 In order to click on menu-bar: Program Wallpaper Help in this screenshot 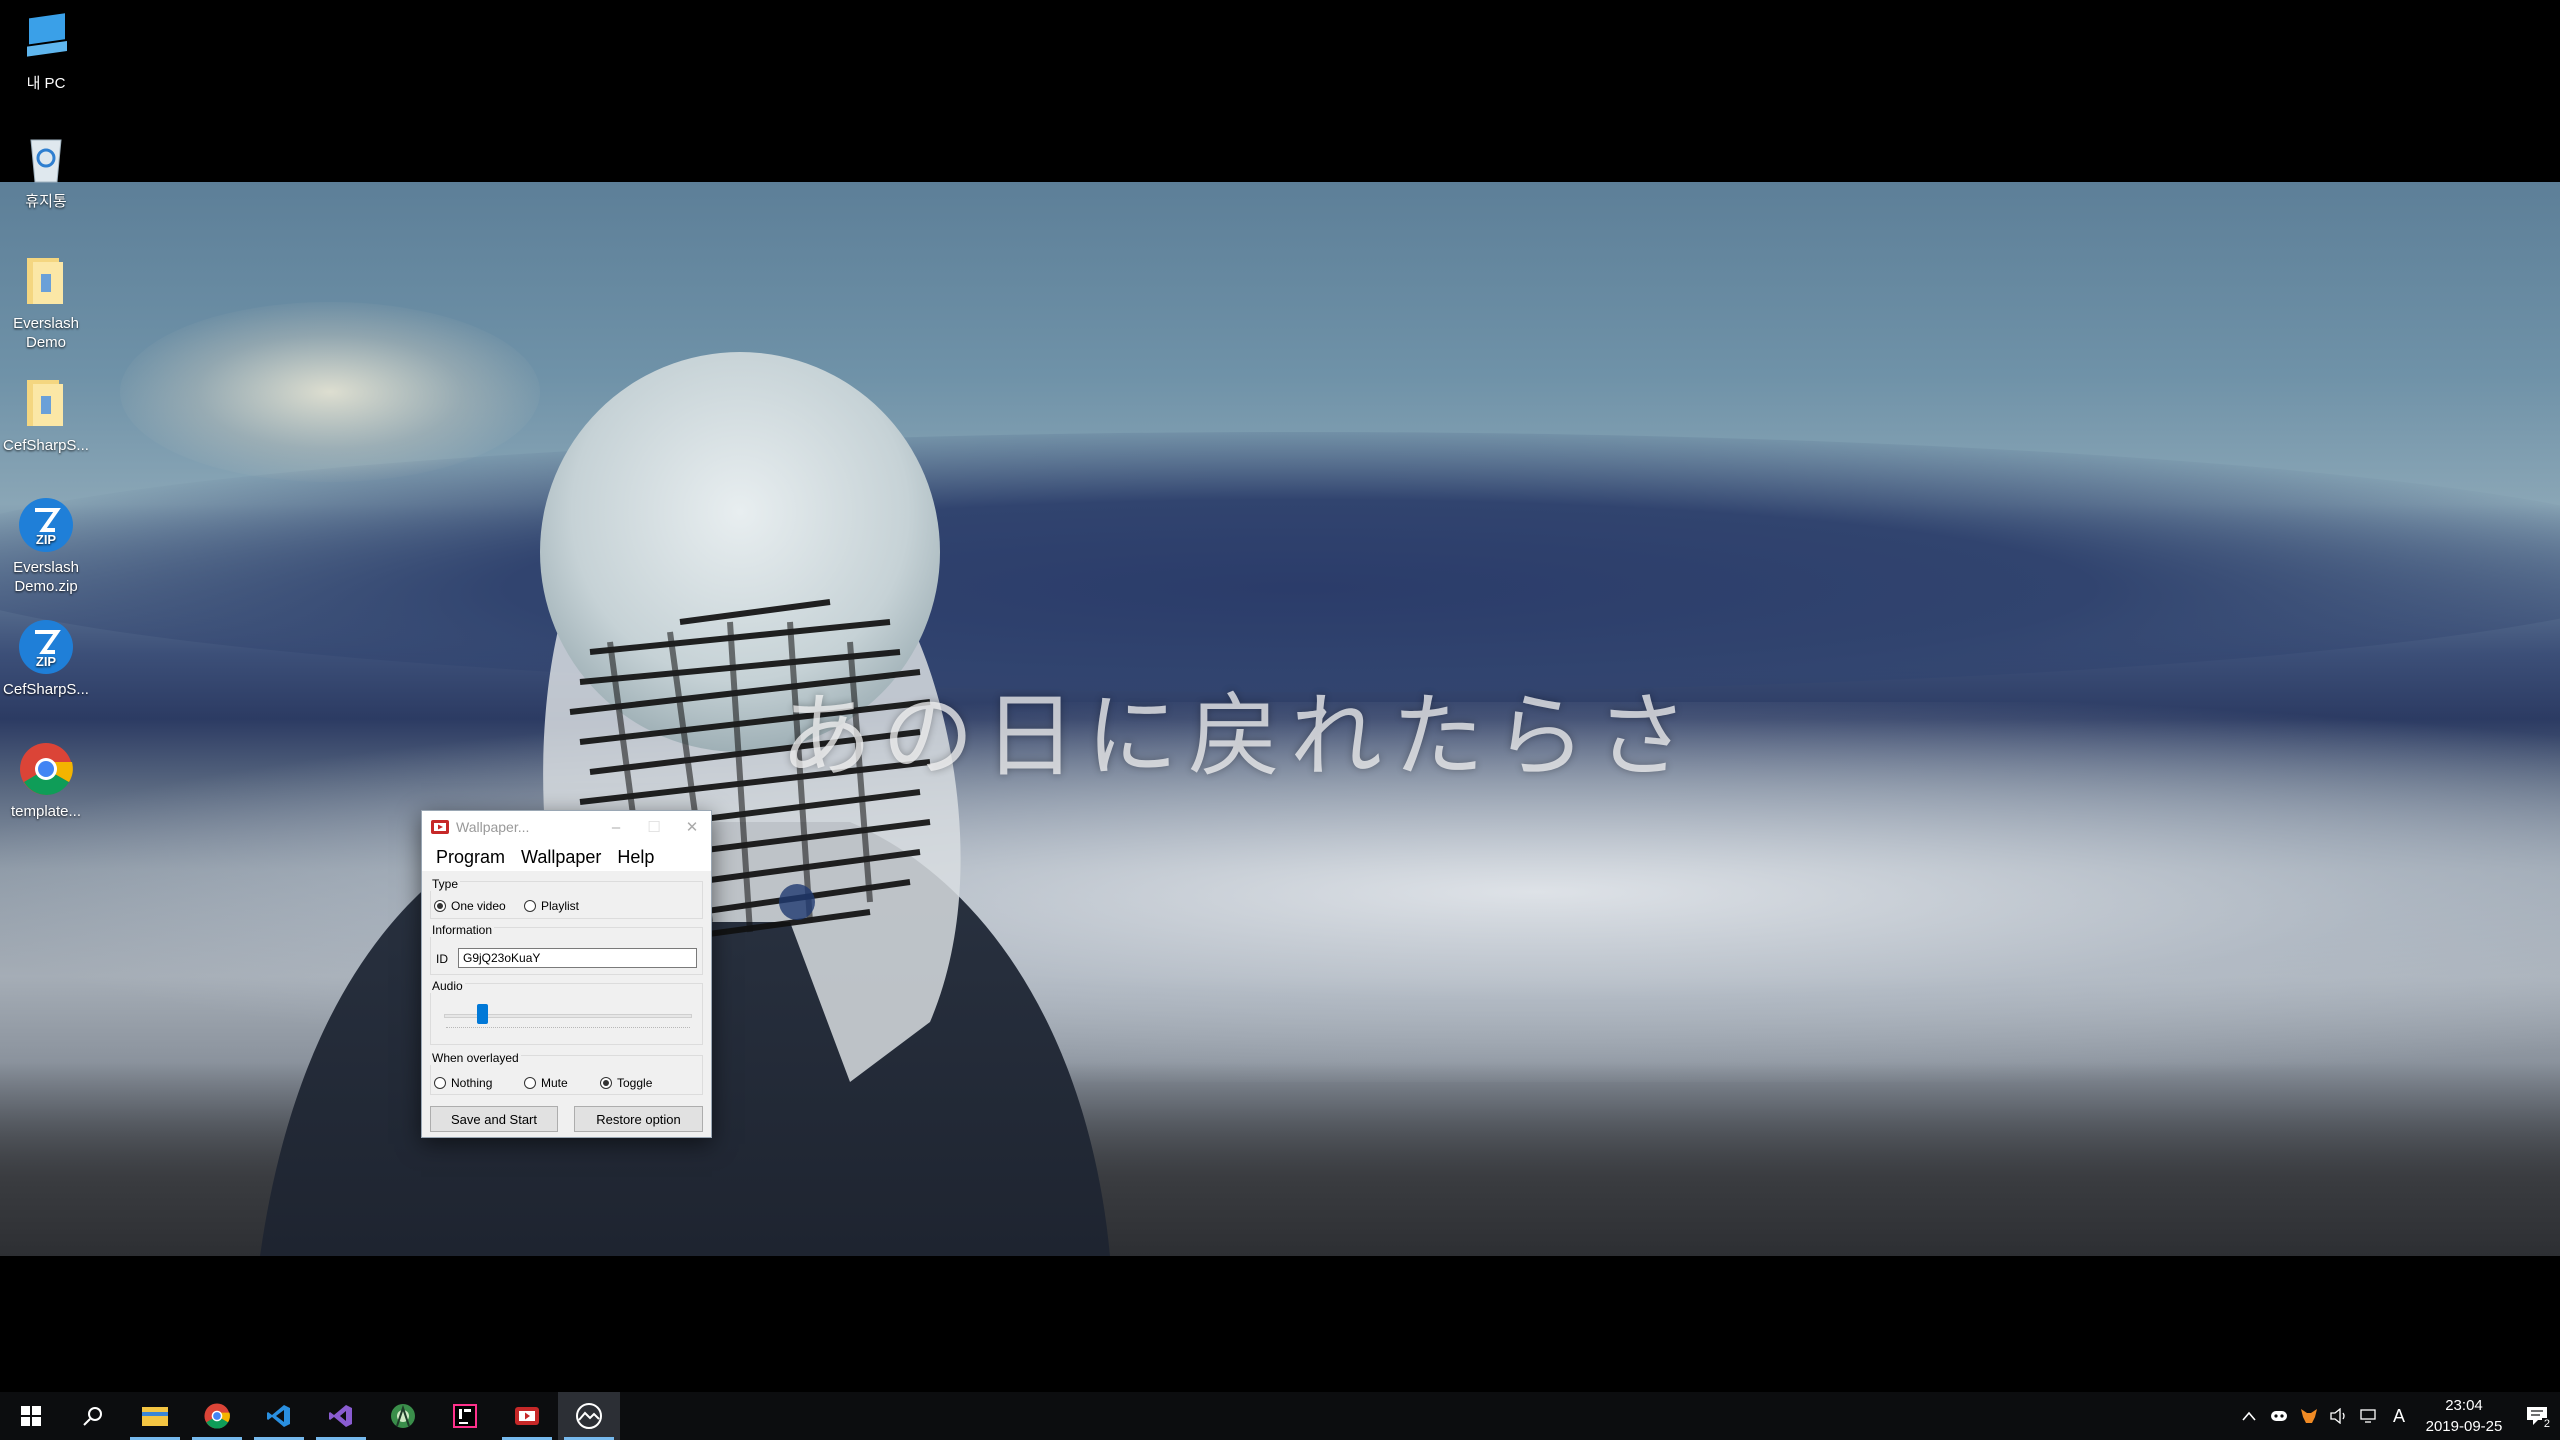, I will do `click(566, 857)`.